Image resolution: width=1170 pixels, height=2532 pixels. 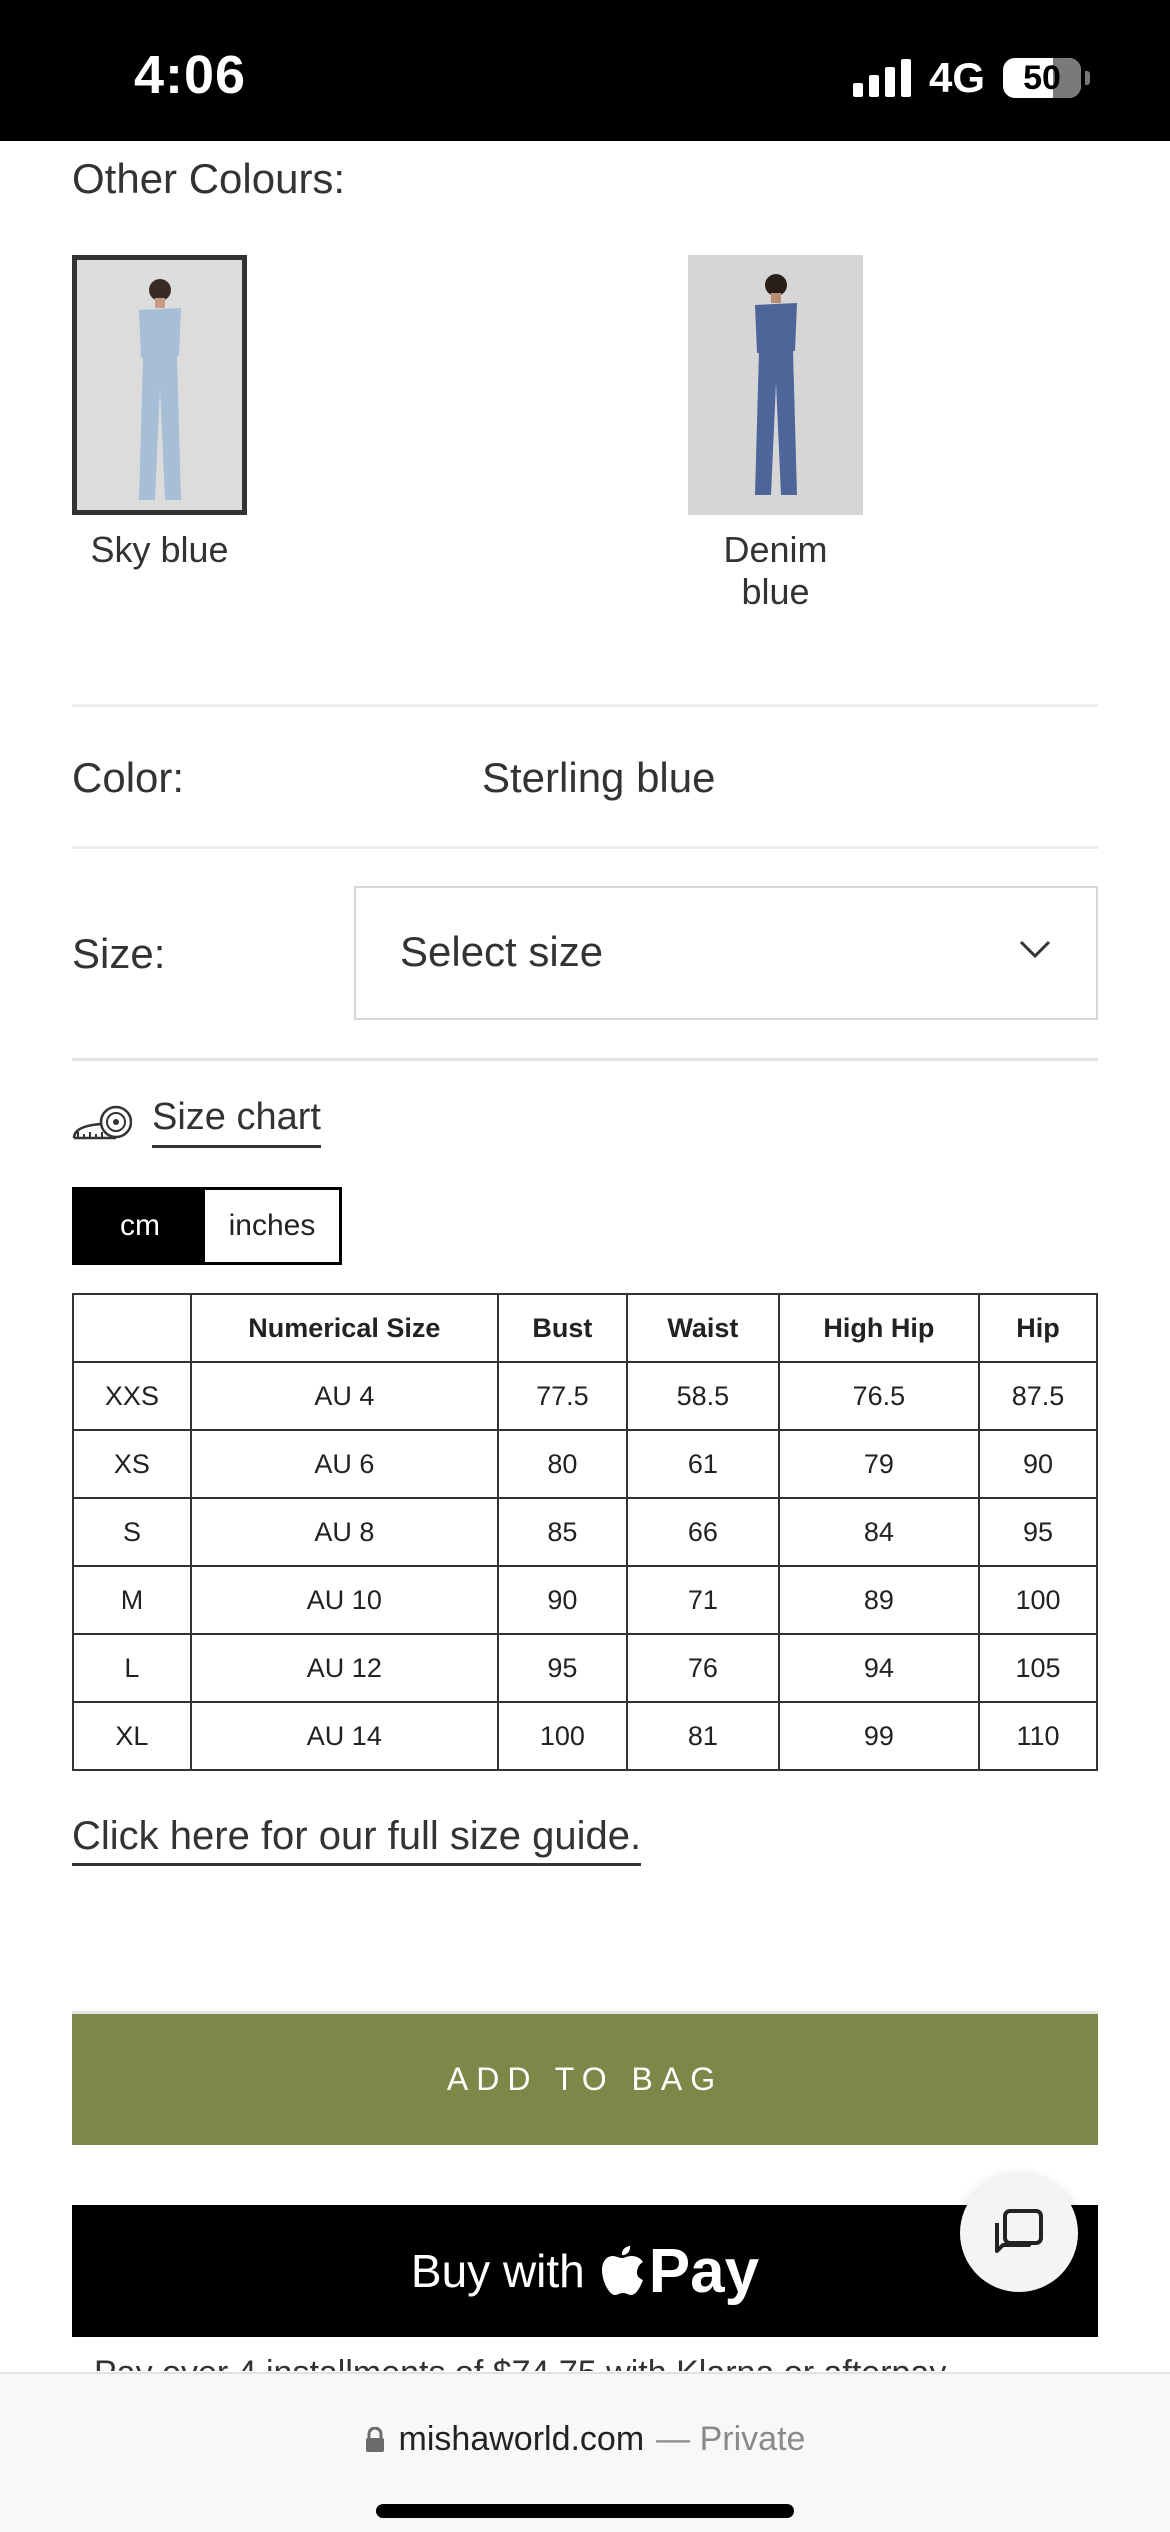 What do you see at coordinates (956, 77) in the screenshot?
I see `network-type: 4G` at bounding box center [956, 77].